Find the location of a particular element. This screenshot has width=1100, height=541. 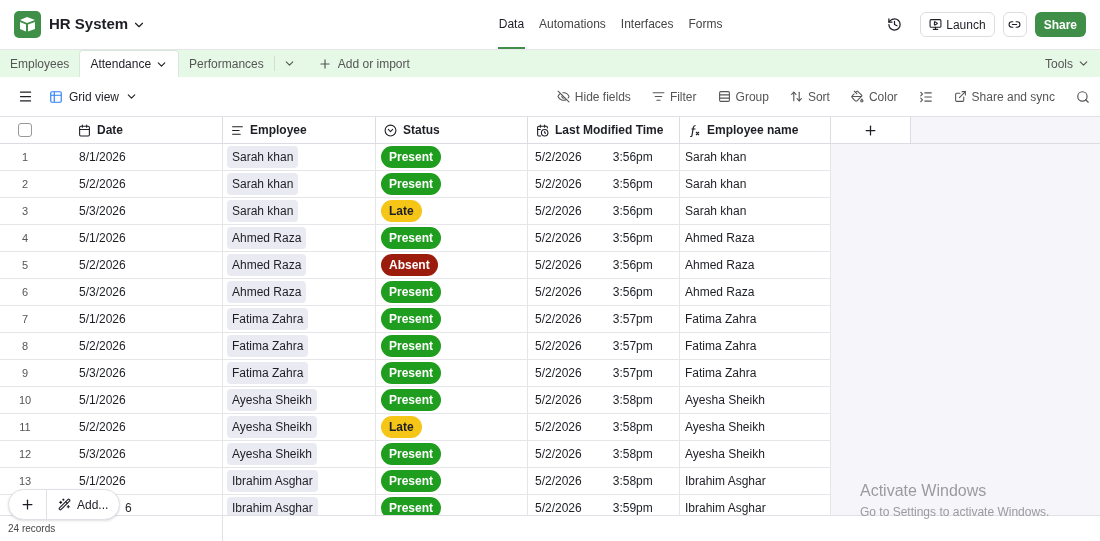

table-row: 13 5/1/2026 Ibrahim Asghar Present 5/2/2026 3:58pm Ibrahim Asghar is located at coordinates (415, 481).